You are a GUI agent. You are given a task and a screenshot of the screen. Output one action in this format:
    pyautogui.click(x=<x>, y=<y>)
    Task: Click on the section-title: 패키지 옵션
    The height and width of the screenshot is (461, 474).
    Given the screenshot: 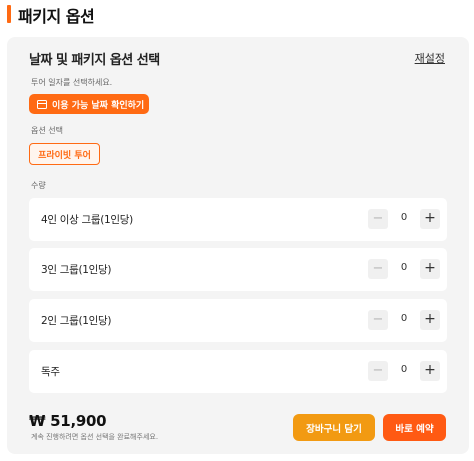 What is the action you would take?
    pyautogui.click(x=56, y=16)
    